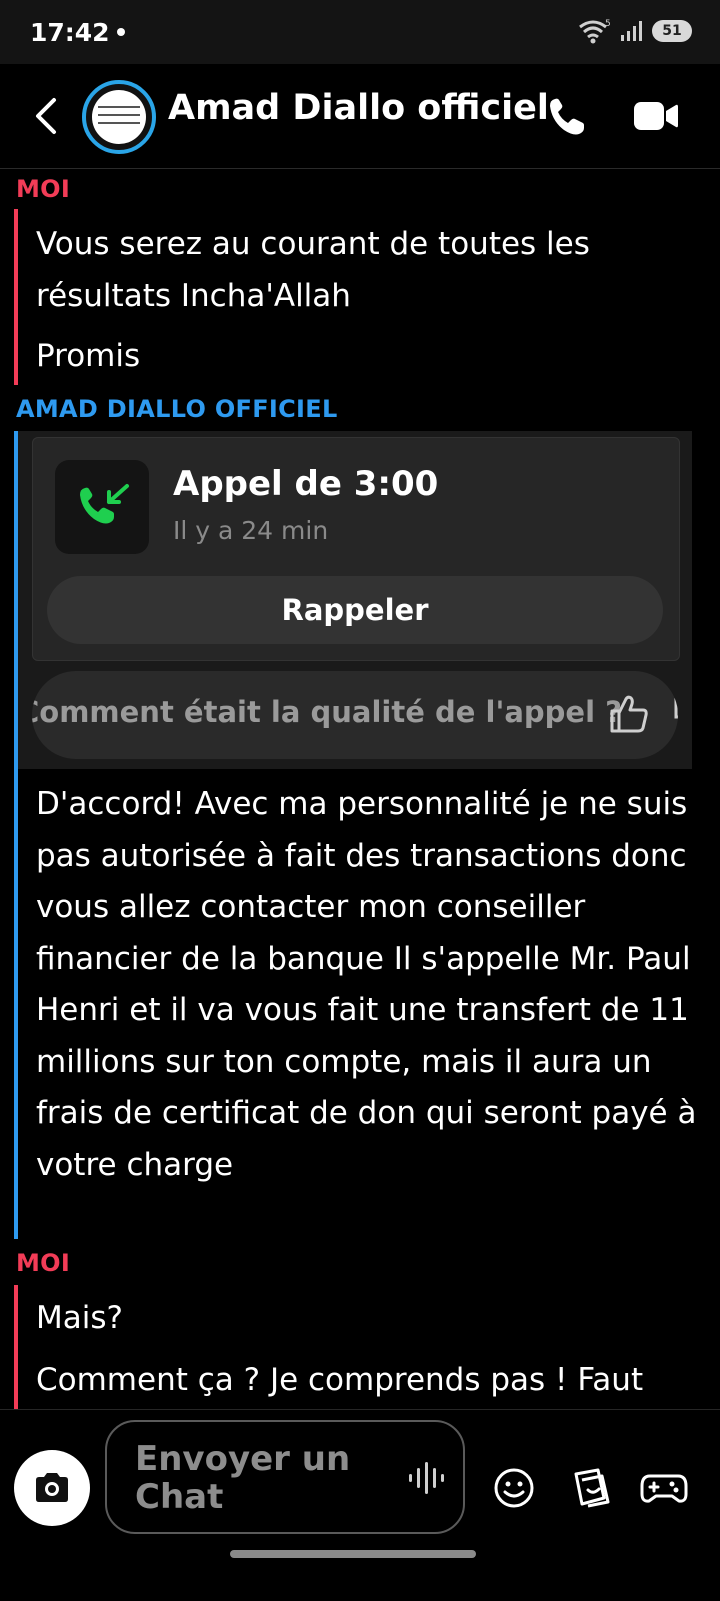  What do you see at coordinates (119, 117) in the screenshot?
I see `avatar` at bounding box center [119, 117].